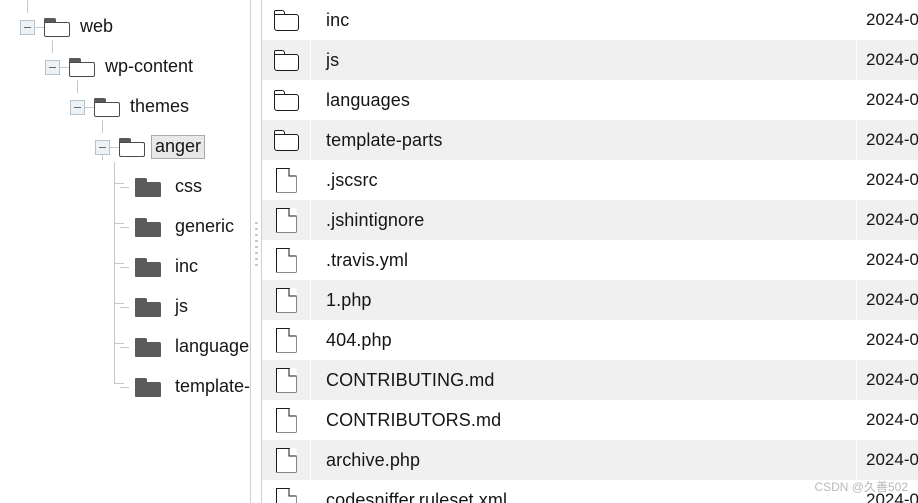 The height and width of the screenshot is (503, 918). I want to click on file-name-cell: archive.php, so click(583, 460).